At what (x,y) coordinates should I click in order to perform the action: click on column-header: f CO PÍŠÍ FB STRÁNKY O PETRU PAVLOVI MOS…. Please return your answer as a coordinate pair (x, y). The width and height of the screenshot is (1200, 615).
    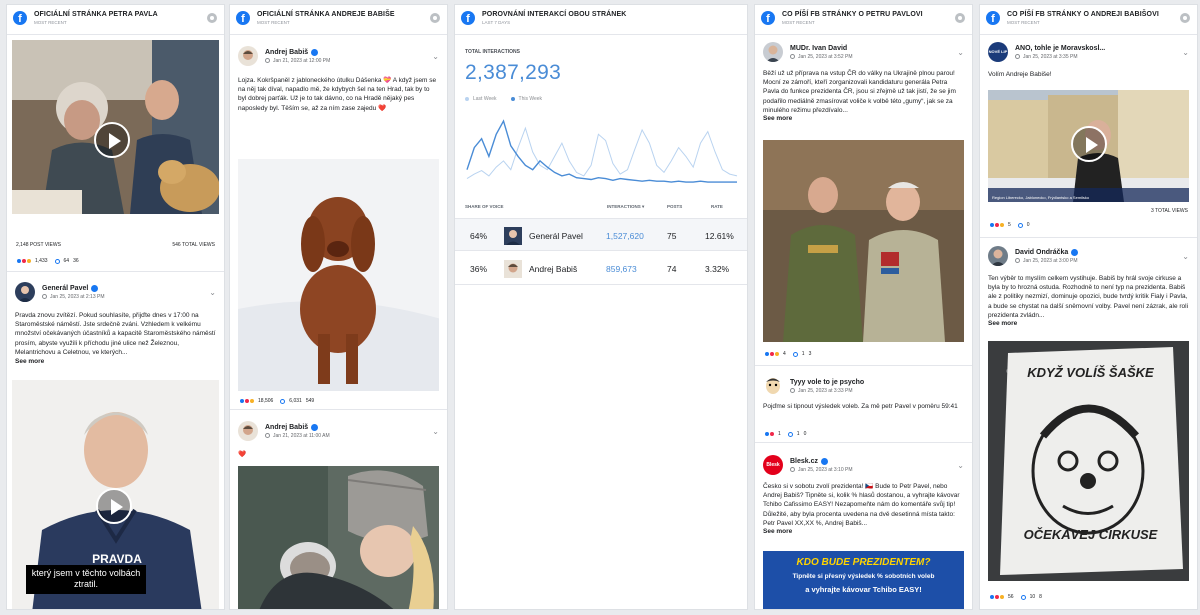
    Looking at the image, I should click on (863, 20).